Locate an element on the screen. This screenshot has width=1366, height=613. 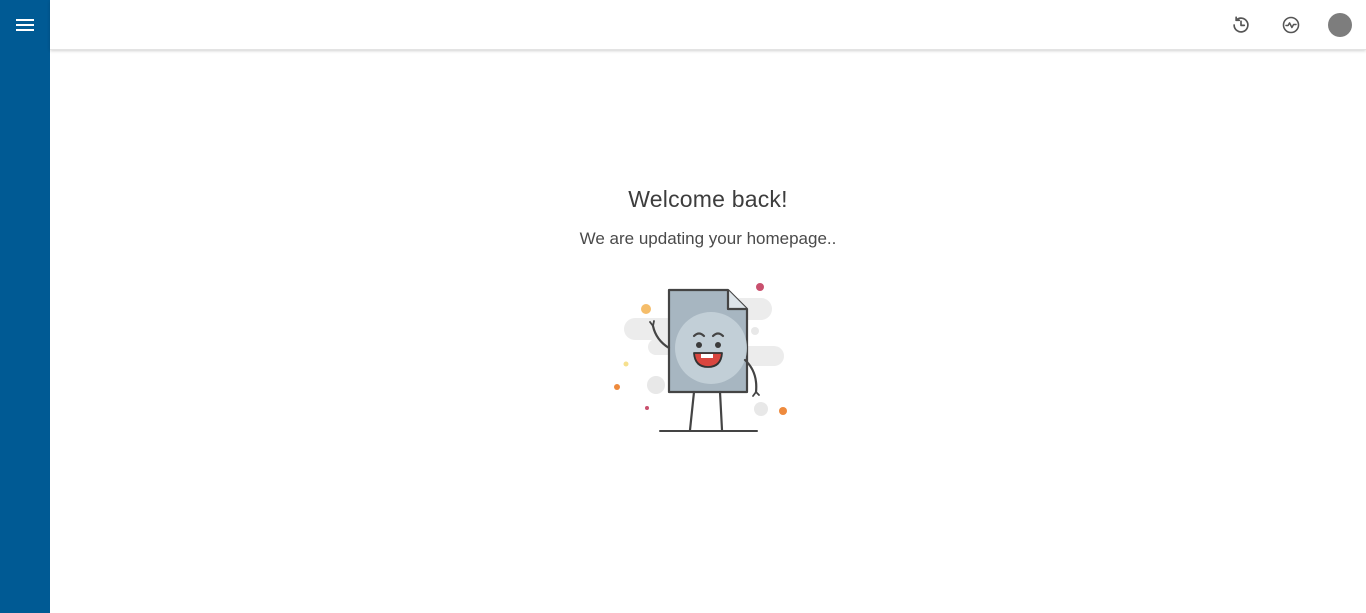
welcome-subtitle: We are updating your homepage.. is located at coordinates (708, 238).